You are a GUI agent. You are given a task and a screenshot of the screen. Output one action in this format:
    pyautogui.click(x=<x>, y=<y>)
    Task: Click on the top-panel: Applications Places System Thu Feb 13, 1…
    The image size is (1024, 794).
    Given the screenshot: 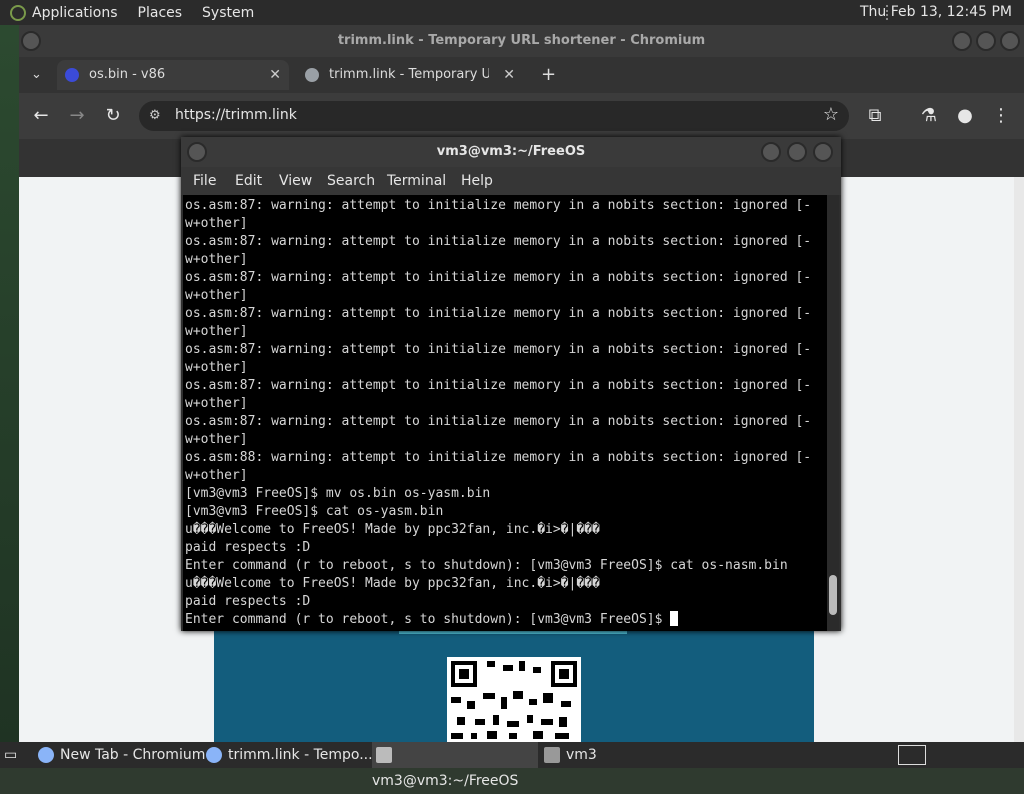 What is the action you would take?
    pyautogui.click(x=512, y=12)
    